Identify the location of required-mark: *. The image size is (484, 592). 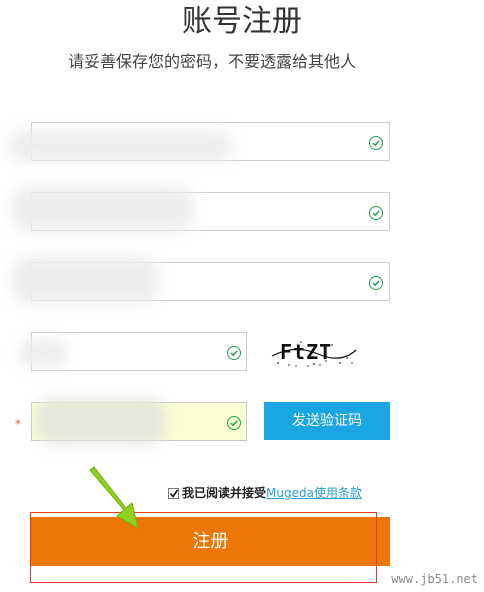
(18, 424).